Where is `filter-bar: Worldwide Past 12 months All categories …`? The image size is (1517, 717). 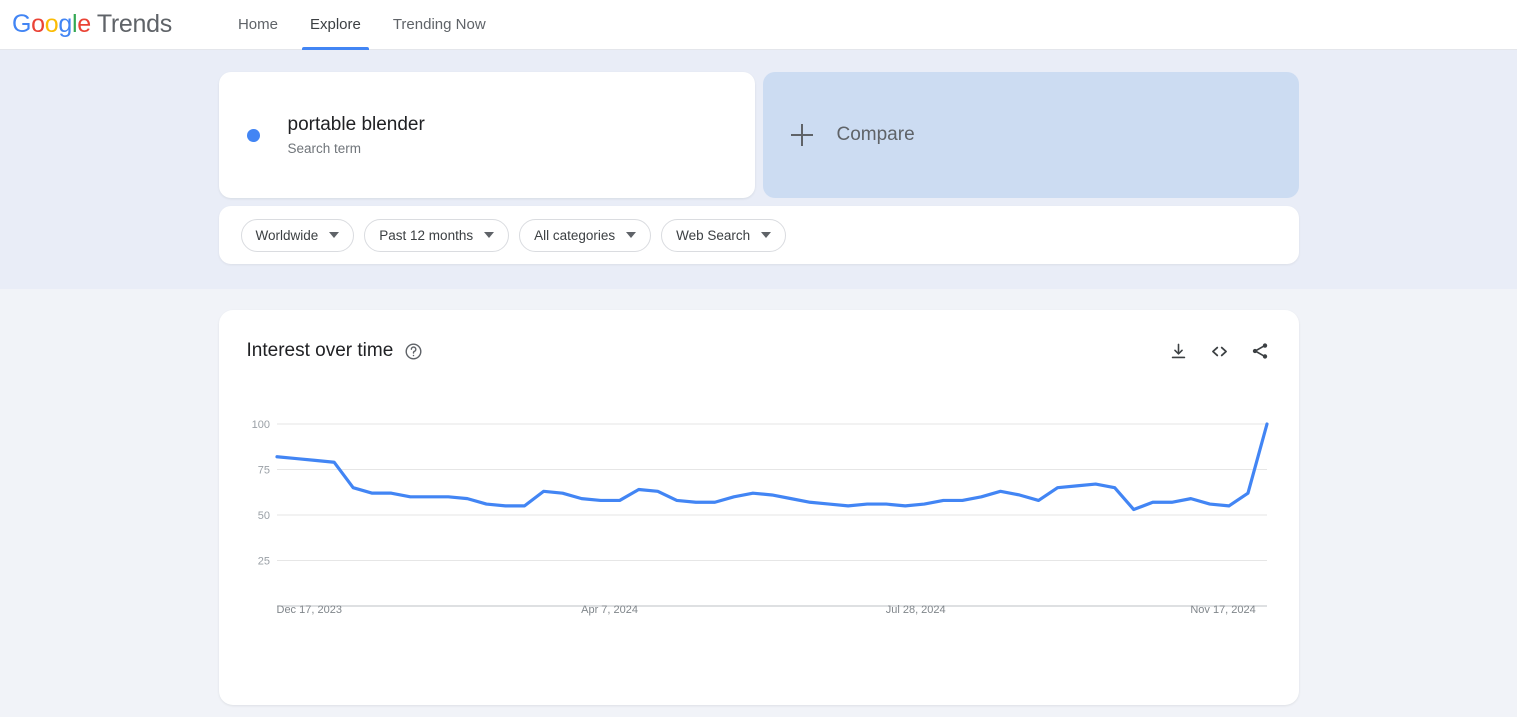
filter-bar: Worldwide Past 12 months All categories … is located at coordinates (758, 235).